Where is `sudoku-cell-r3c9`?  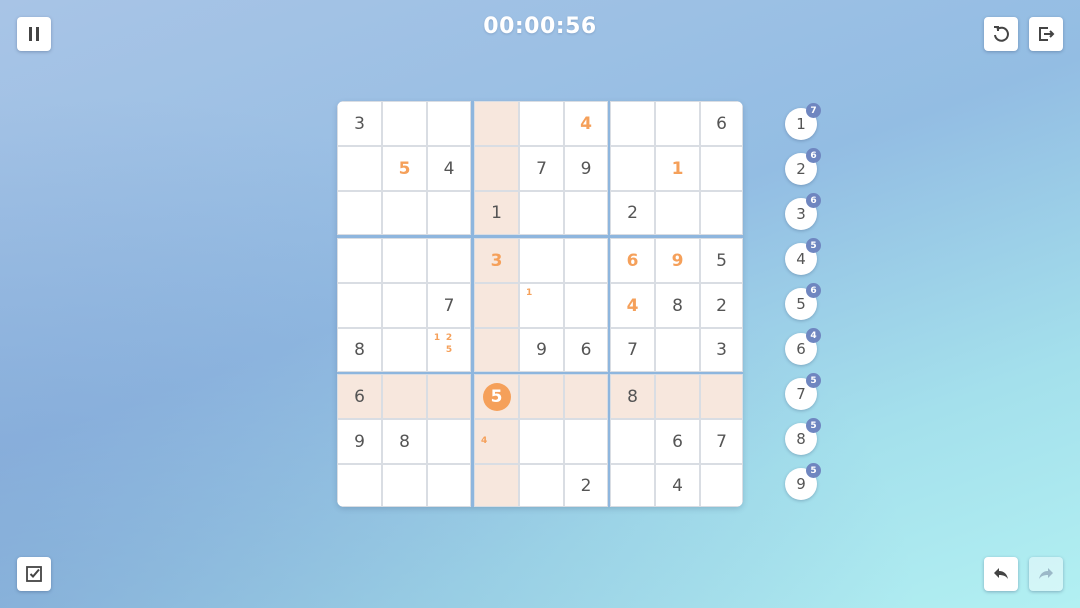
sudoku-cell-r3c9 is located at coordinates (721, 213).